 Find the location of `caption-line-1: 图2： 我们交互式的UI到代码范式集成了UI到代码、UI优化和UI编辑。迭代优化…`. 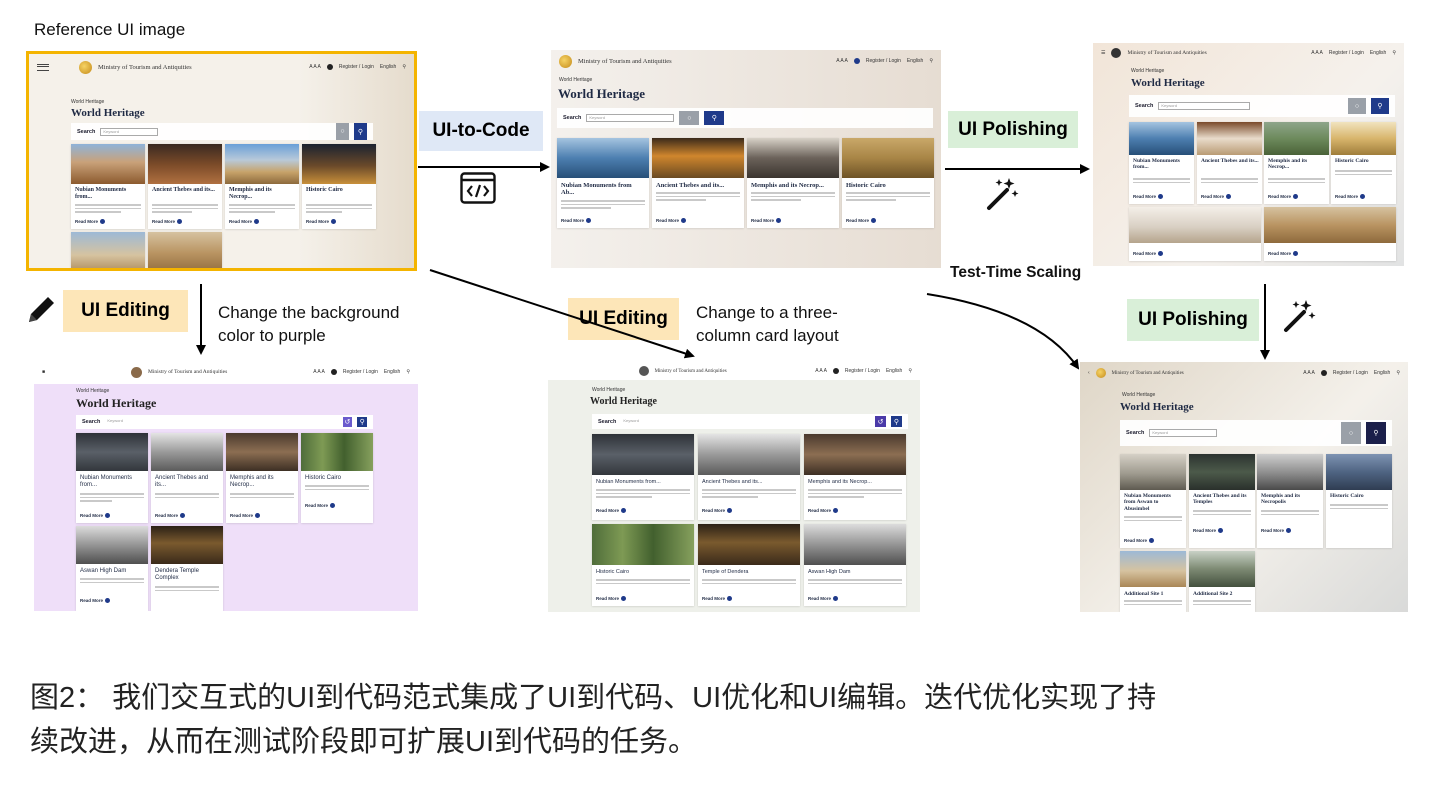

caption-line-1: 图2： 我们交互式的UI到代码范式集成了UI到代码、UI优化和UI编辑。迭代优化… is located at coordinates (593, 698).